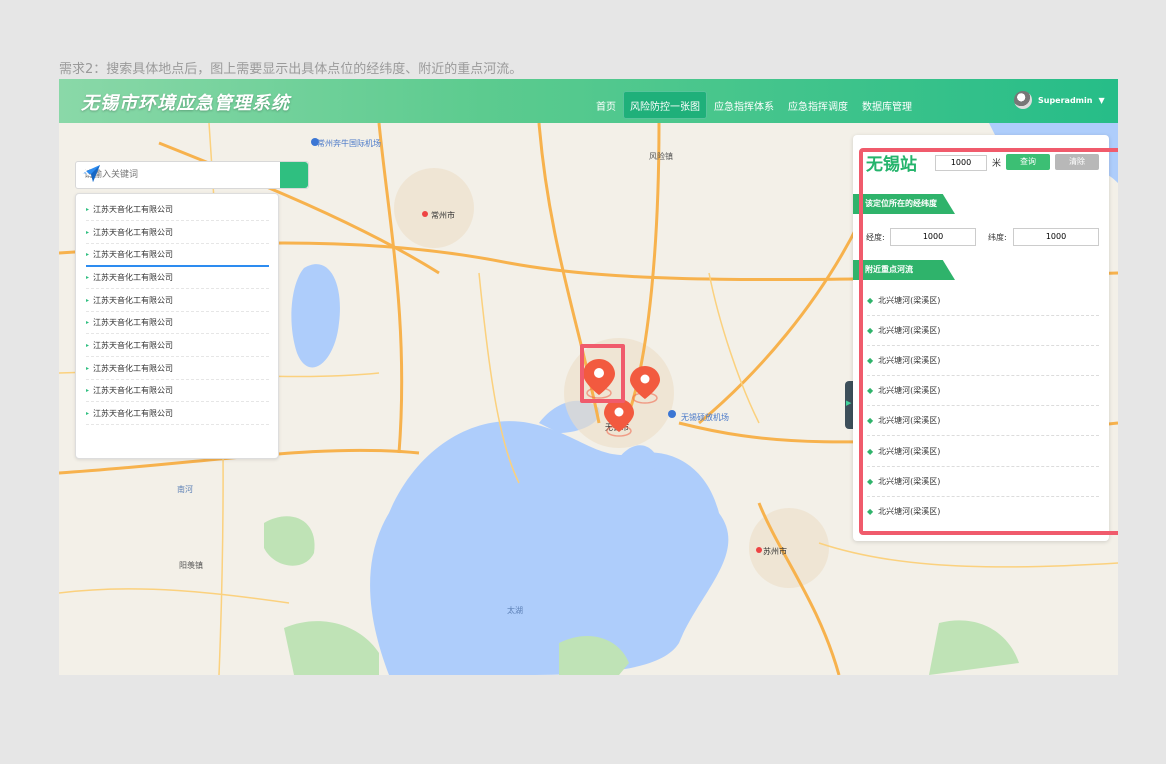 The image size is (1166, 764). Describe the element at coordinates (349, 143) in the screenshot. I see `map-label-changzhou-airport: 常州奔牛国际机场` at that location.